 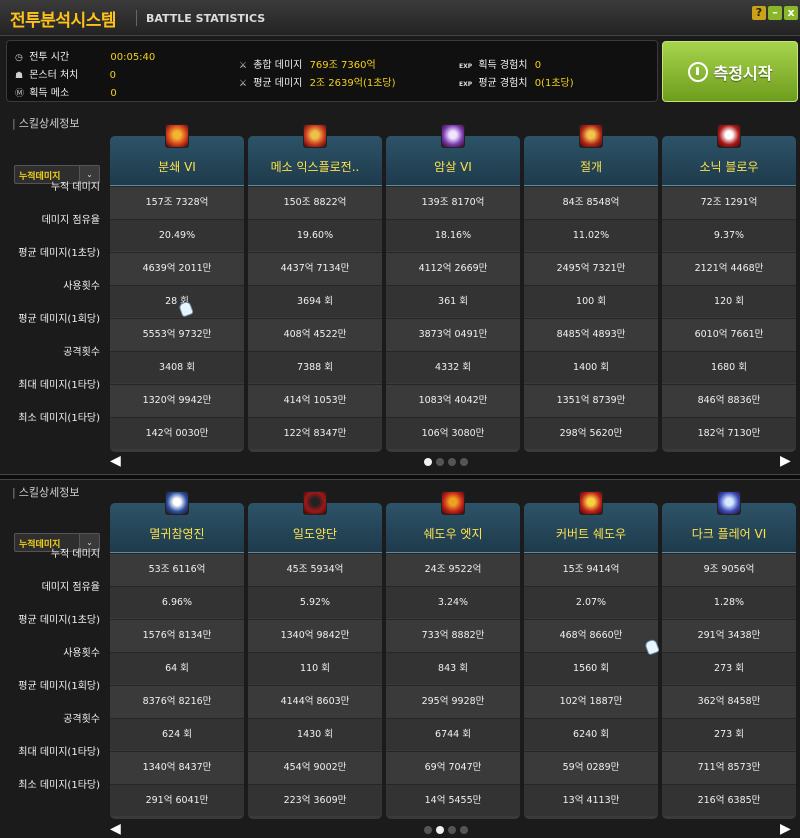 What do you see at coordinates (81, 352) in the screenshot?
I see `row-label: 공격횟수` at bounding box center [81, 352].